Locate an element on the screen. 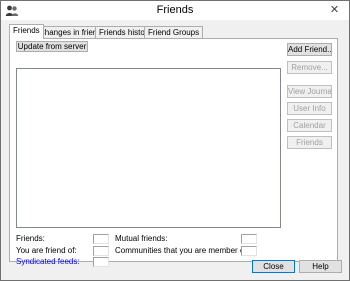 The height and width of the screenshot is (281, 350). window-title: Friends is located at coordinates (175, 10).